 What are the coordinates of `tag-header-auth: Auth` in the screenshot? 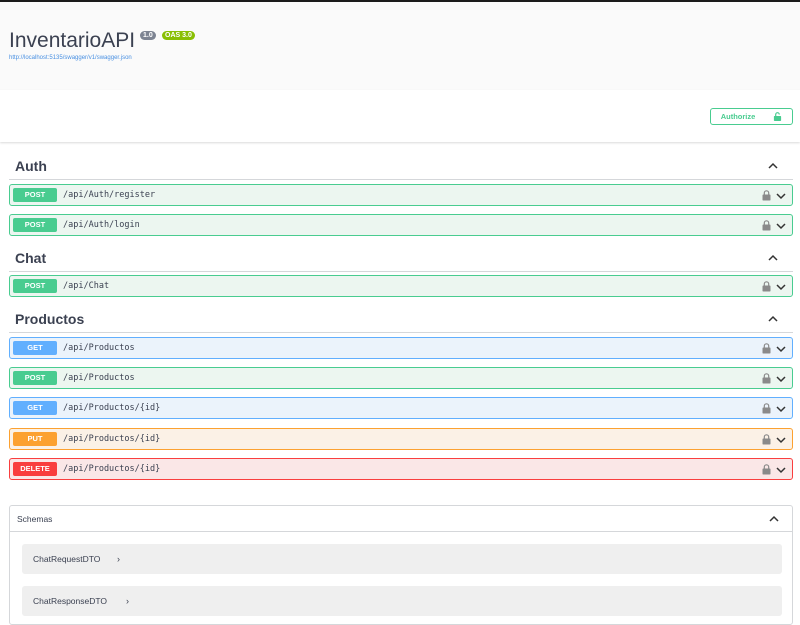 It's located at (401, 166).